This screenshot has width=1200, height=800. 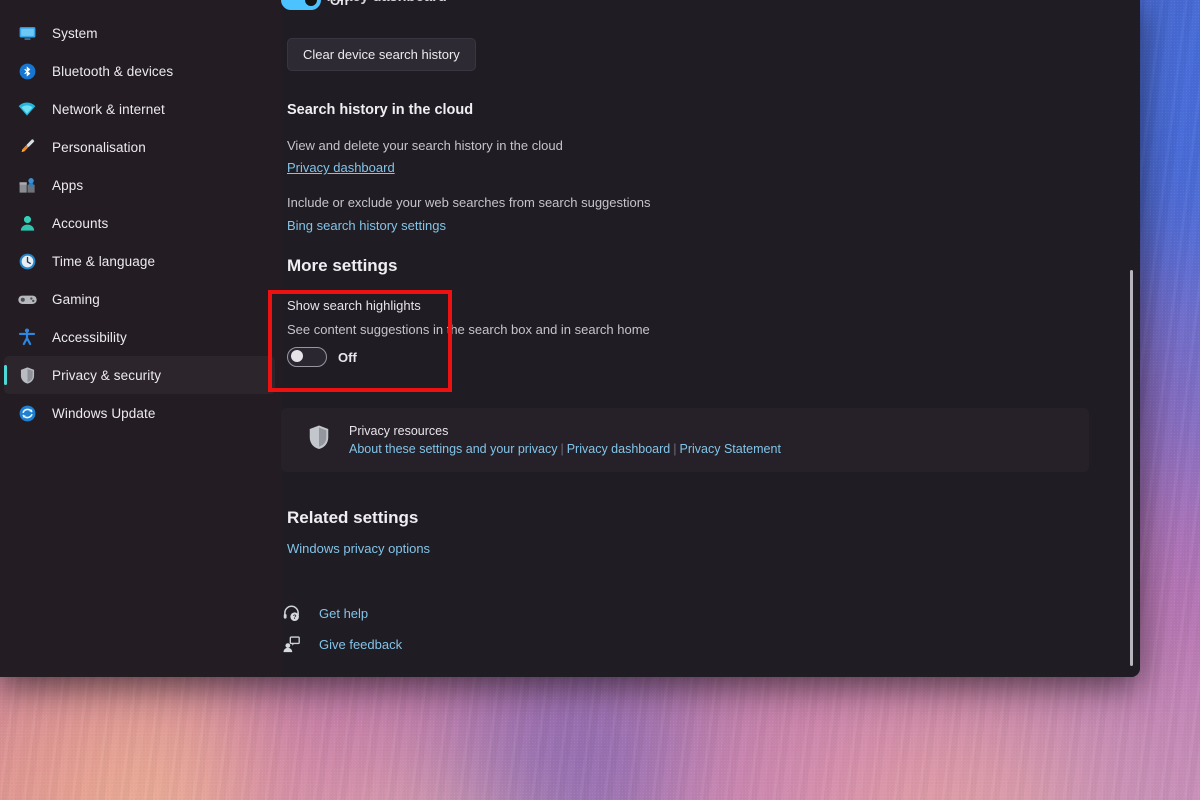 What do you see at coordinates (291, 613) in the screenshot?
I see `help-headset-icon: ?` at bounding box center [291, 613].